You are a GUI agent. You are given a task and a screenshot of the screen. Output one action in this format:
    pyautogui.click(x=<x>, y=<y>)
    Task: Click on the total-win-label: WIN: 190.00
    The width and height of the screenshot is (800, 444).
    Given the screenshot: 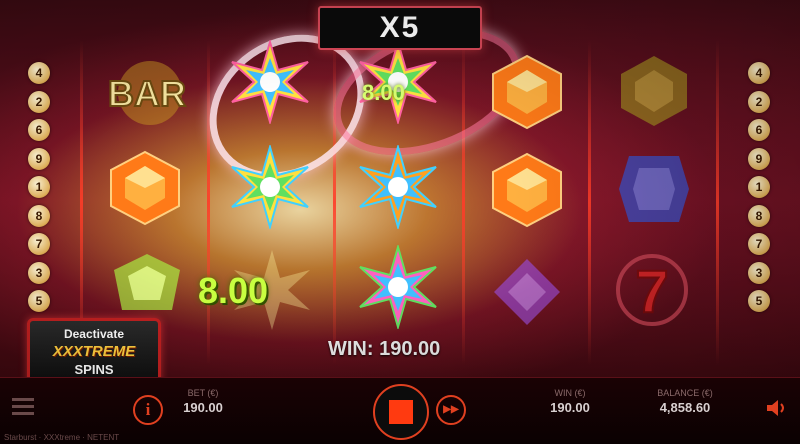 What is the action you would take?
    pyautogui.click(x=384, y=349)
    